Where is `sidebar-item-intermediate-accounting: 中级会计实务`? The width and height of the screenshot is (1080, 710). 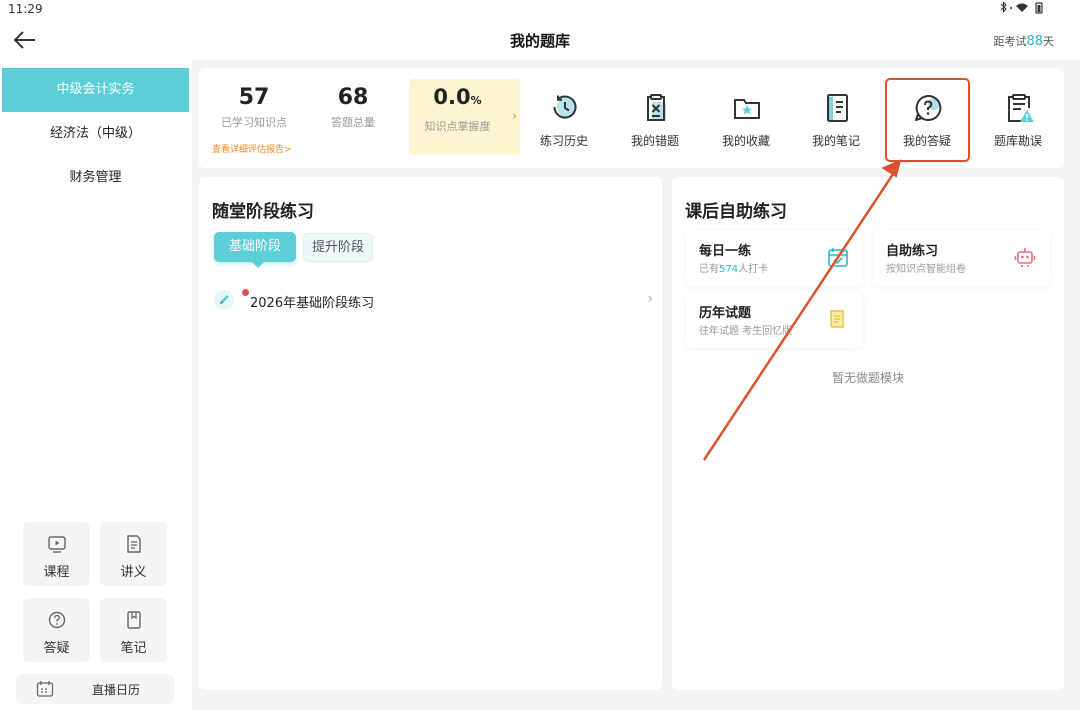
sidebar-item-intermediate-accounting: 中级会计实务 is located at coordinates (95, 90).